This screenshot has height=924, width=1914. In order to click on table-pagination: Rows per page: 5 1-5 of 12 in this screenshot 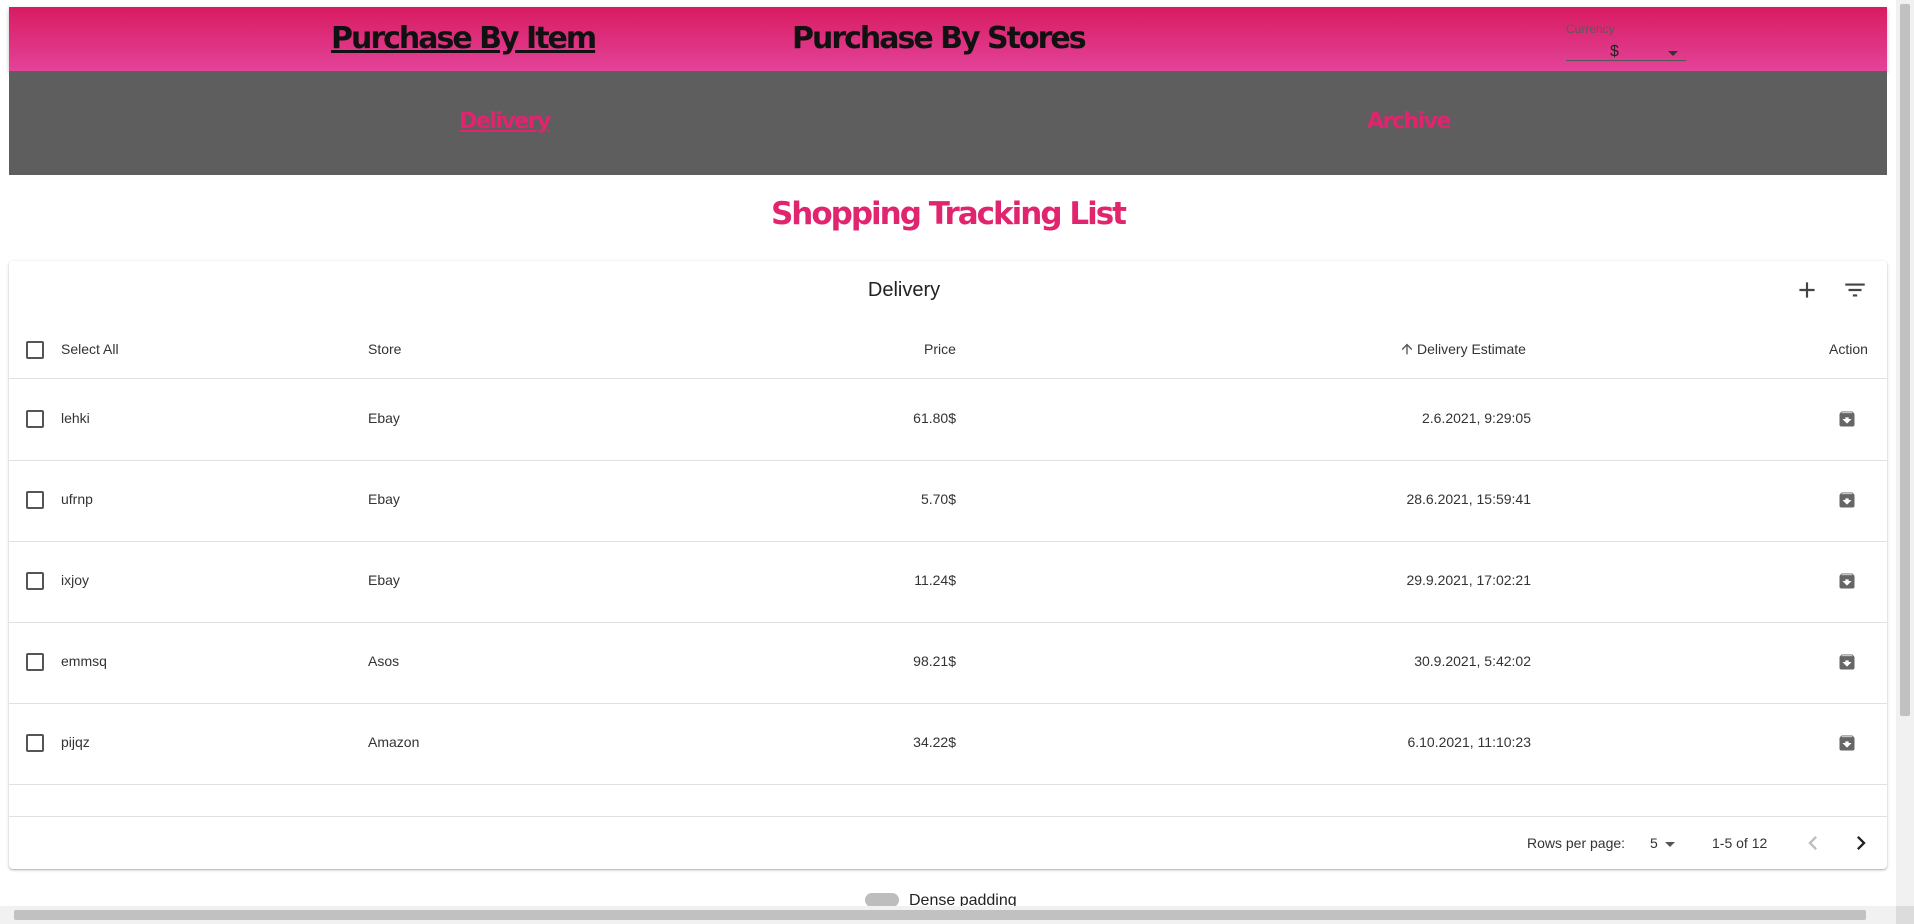, I will do `click(948, 843)`.